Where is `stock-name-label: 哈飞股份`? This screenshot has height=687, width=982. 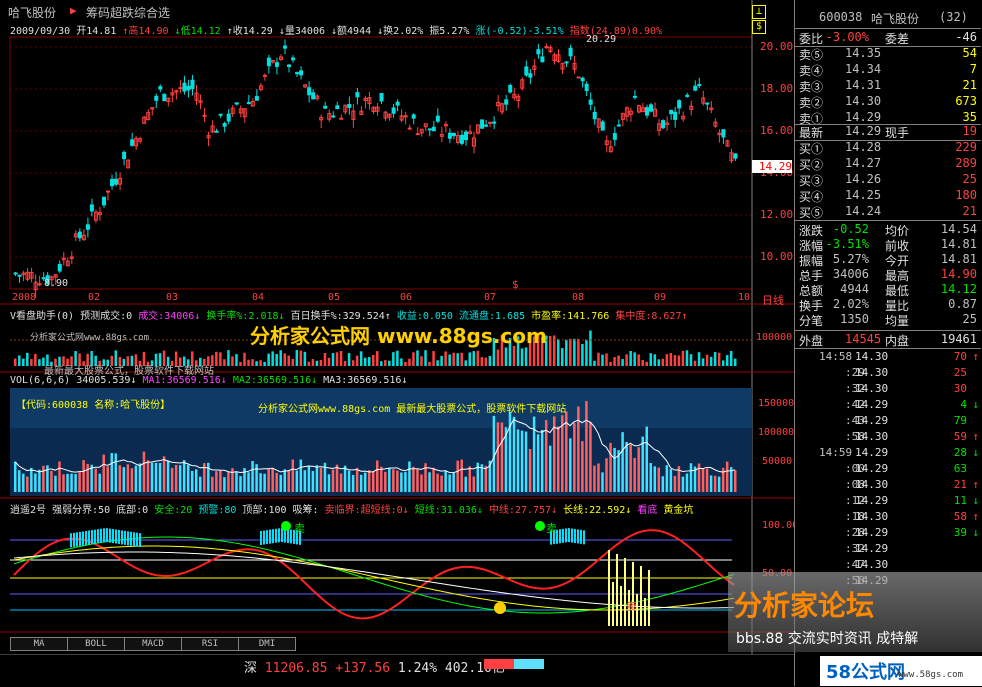
stock-name-label: 哈飞股份 is located at coordinates (32, 12).